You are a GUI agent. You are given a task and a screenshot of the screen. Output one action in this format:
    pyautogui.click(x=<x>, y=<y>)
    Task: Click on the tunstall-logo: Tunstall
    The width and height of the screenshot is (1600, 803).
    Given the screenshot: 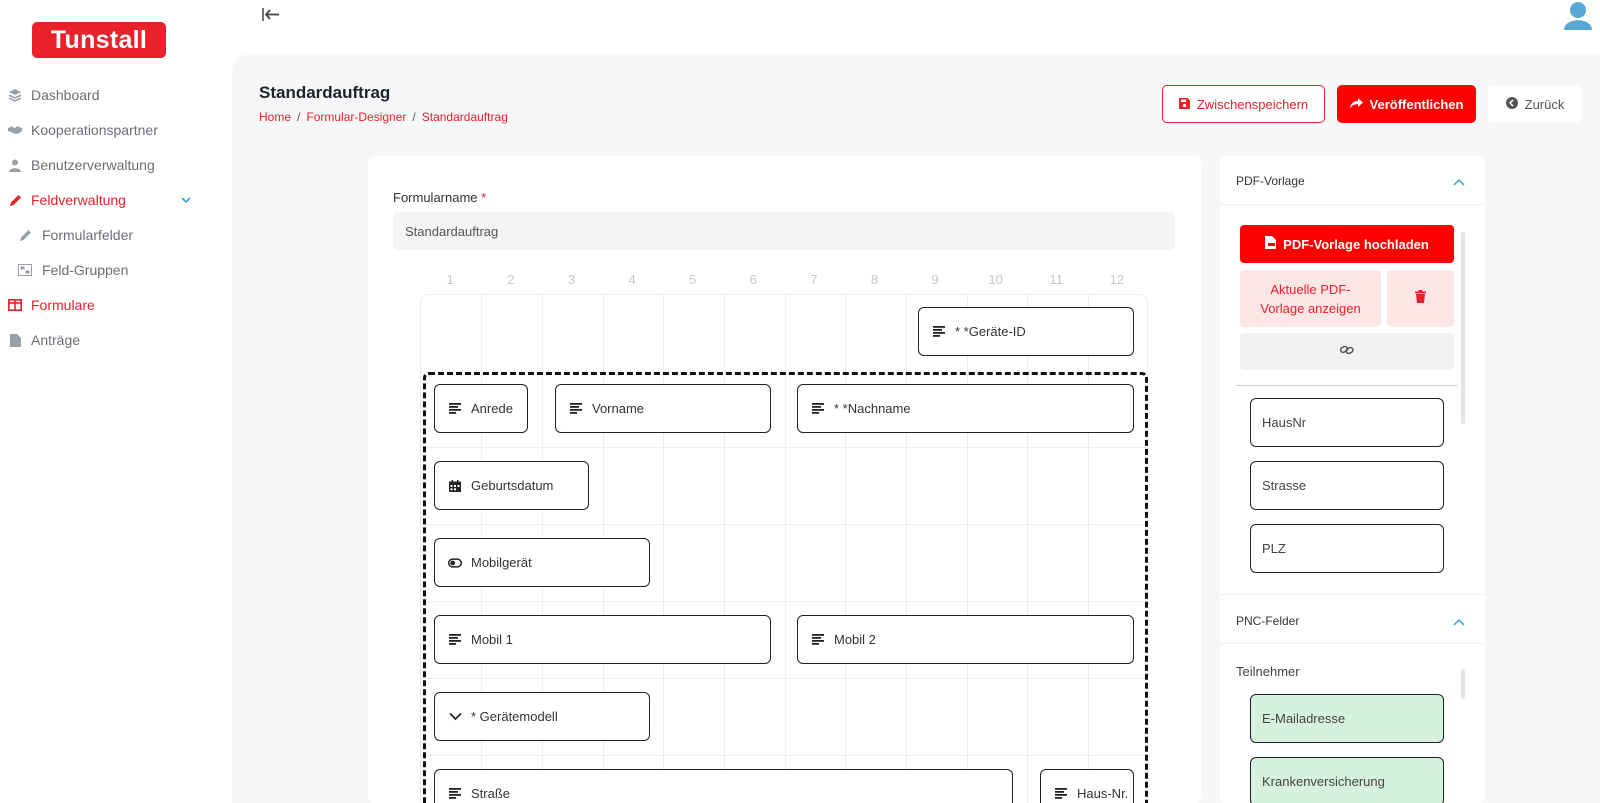 What is the action you would take?
    pyautogui.click(x=99, y=40)
    